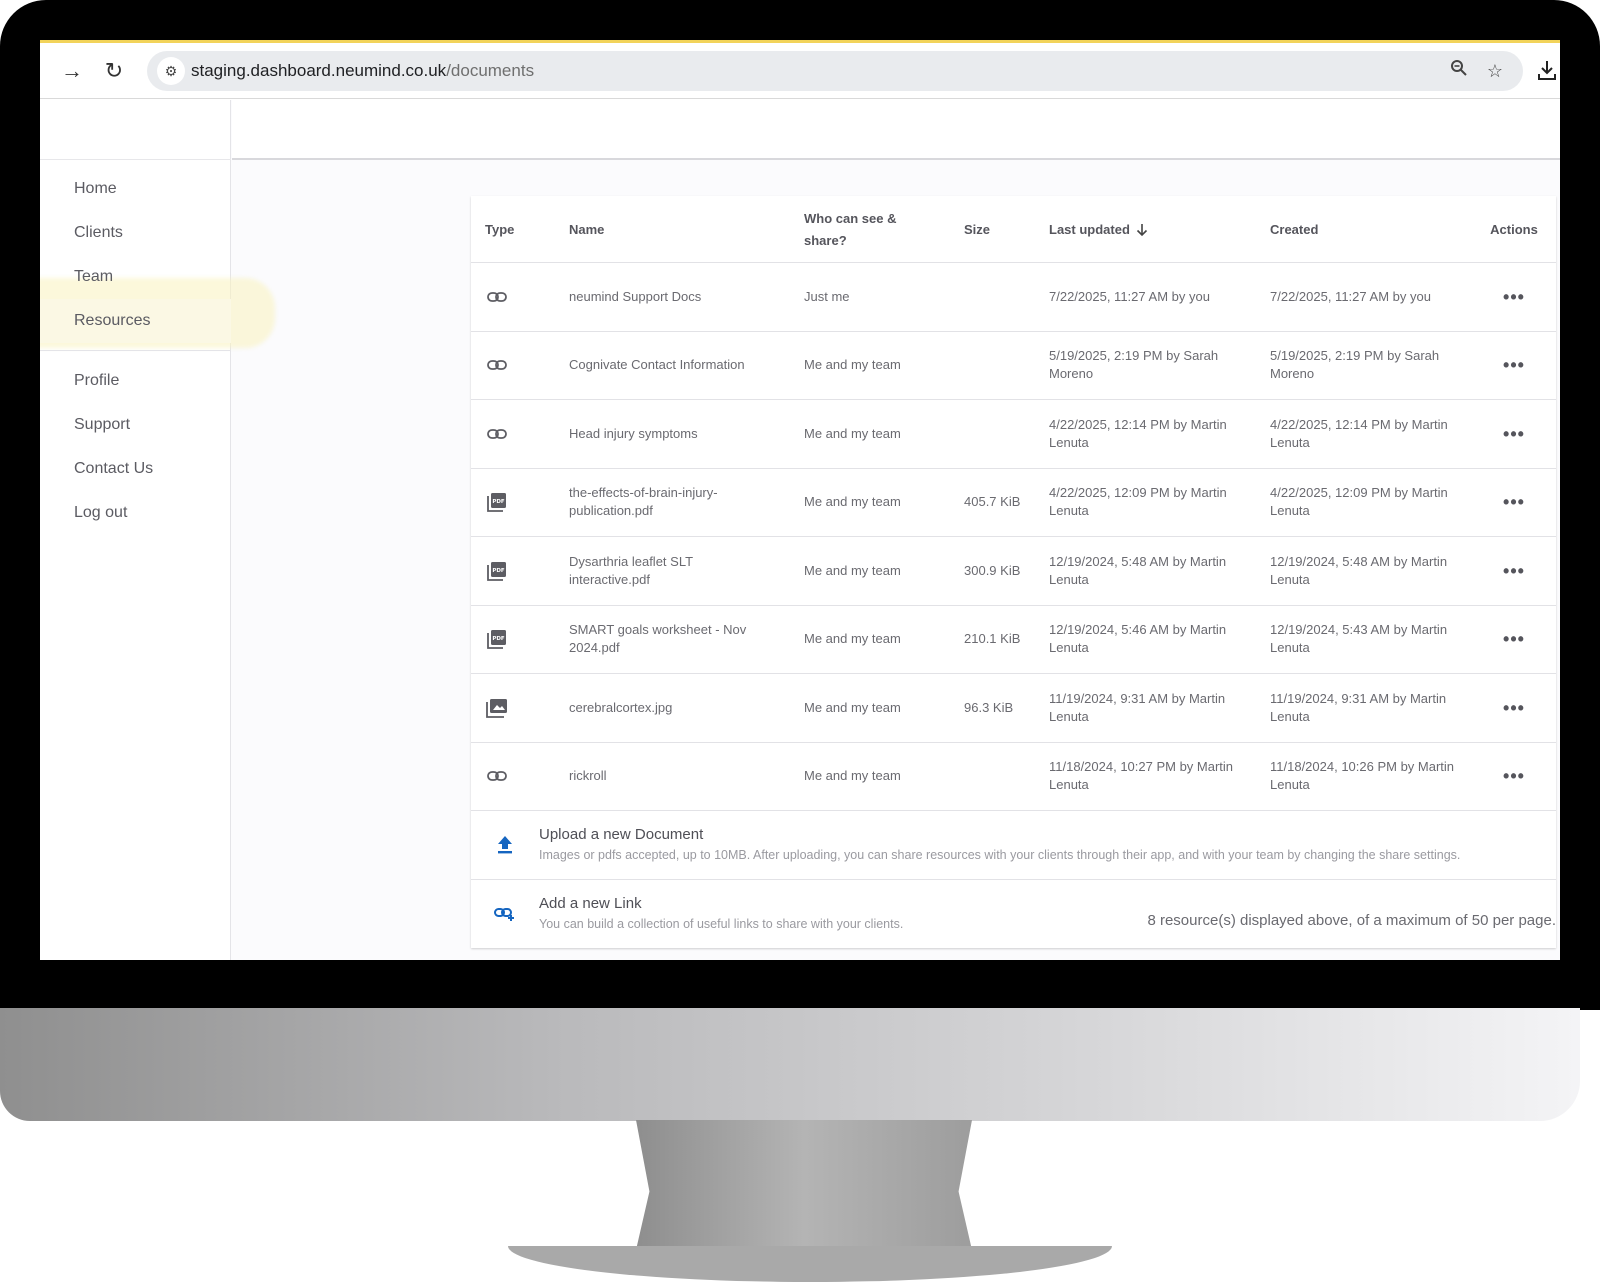 This screenshot has height=1287, width=1600. I want to click on upload-title: Upload a new Document, so click(621, 834).